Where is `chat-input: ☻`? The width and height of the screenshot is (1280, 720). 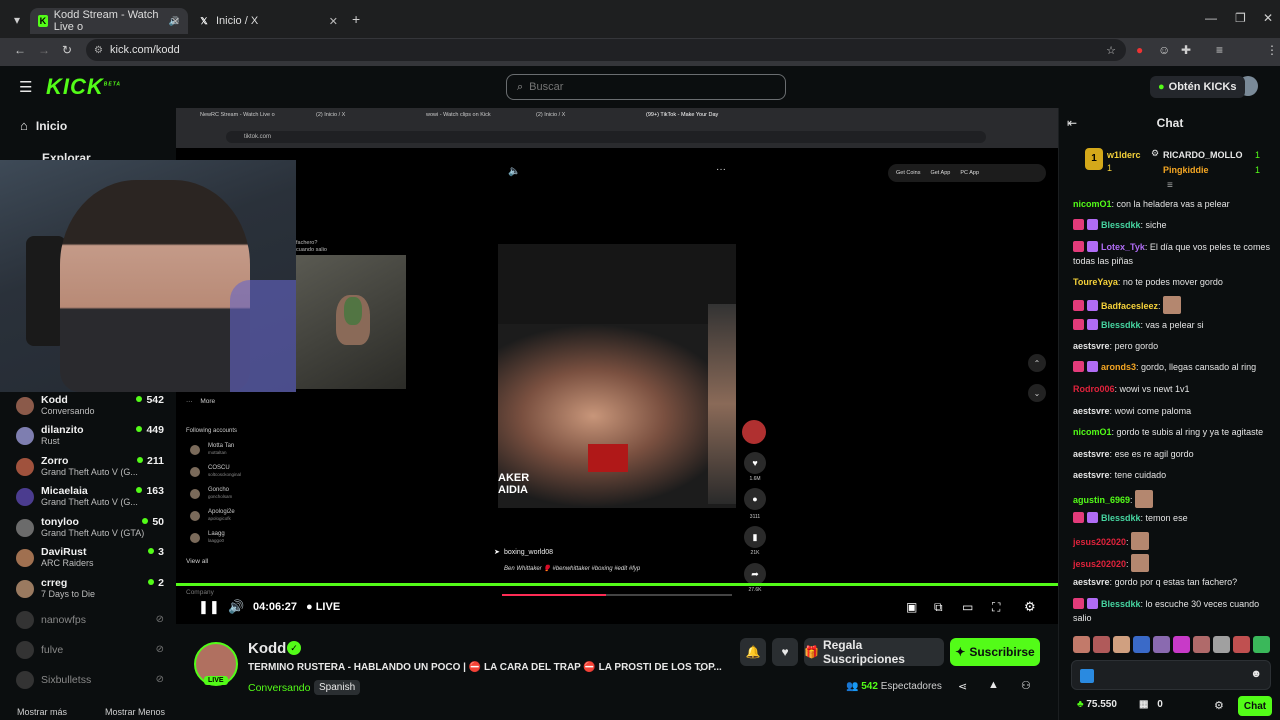
chat-input: ☻ is located at coordinates (1171, 675).